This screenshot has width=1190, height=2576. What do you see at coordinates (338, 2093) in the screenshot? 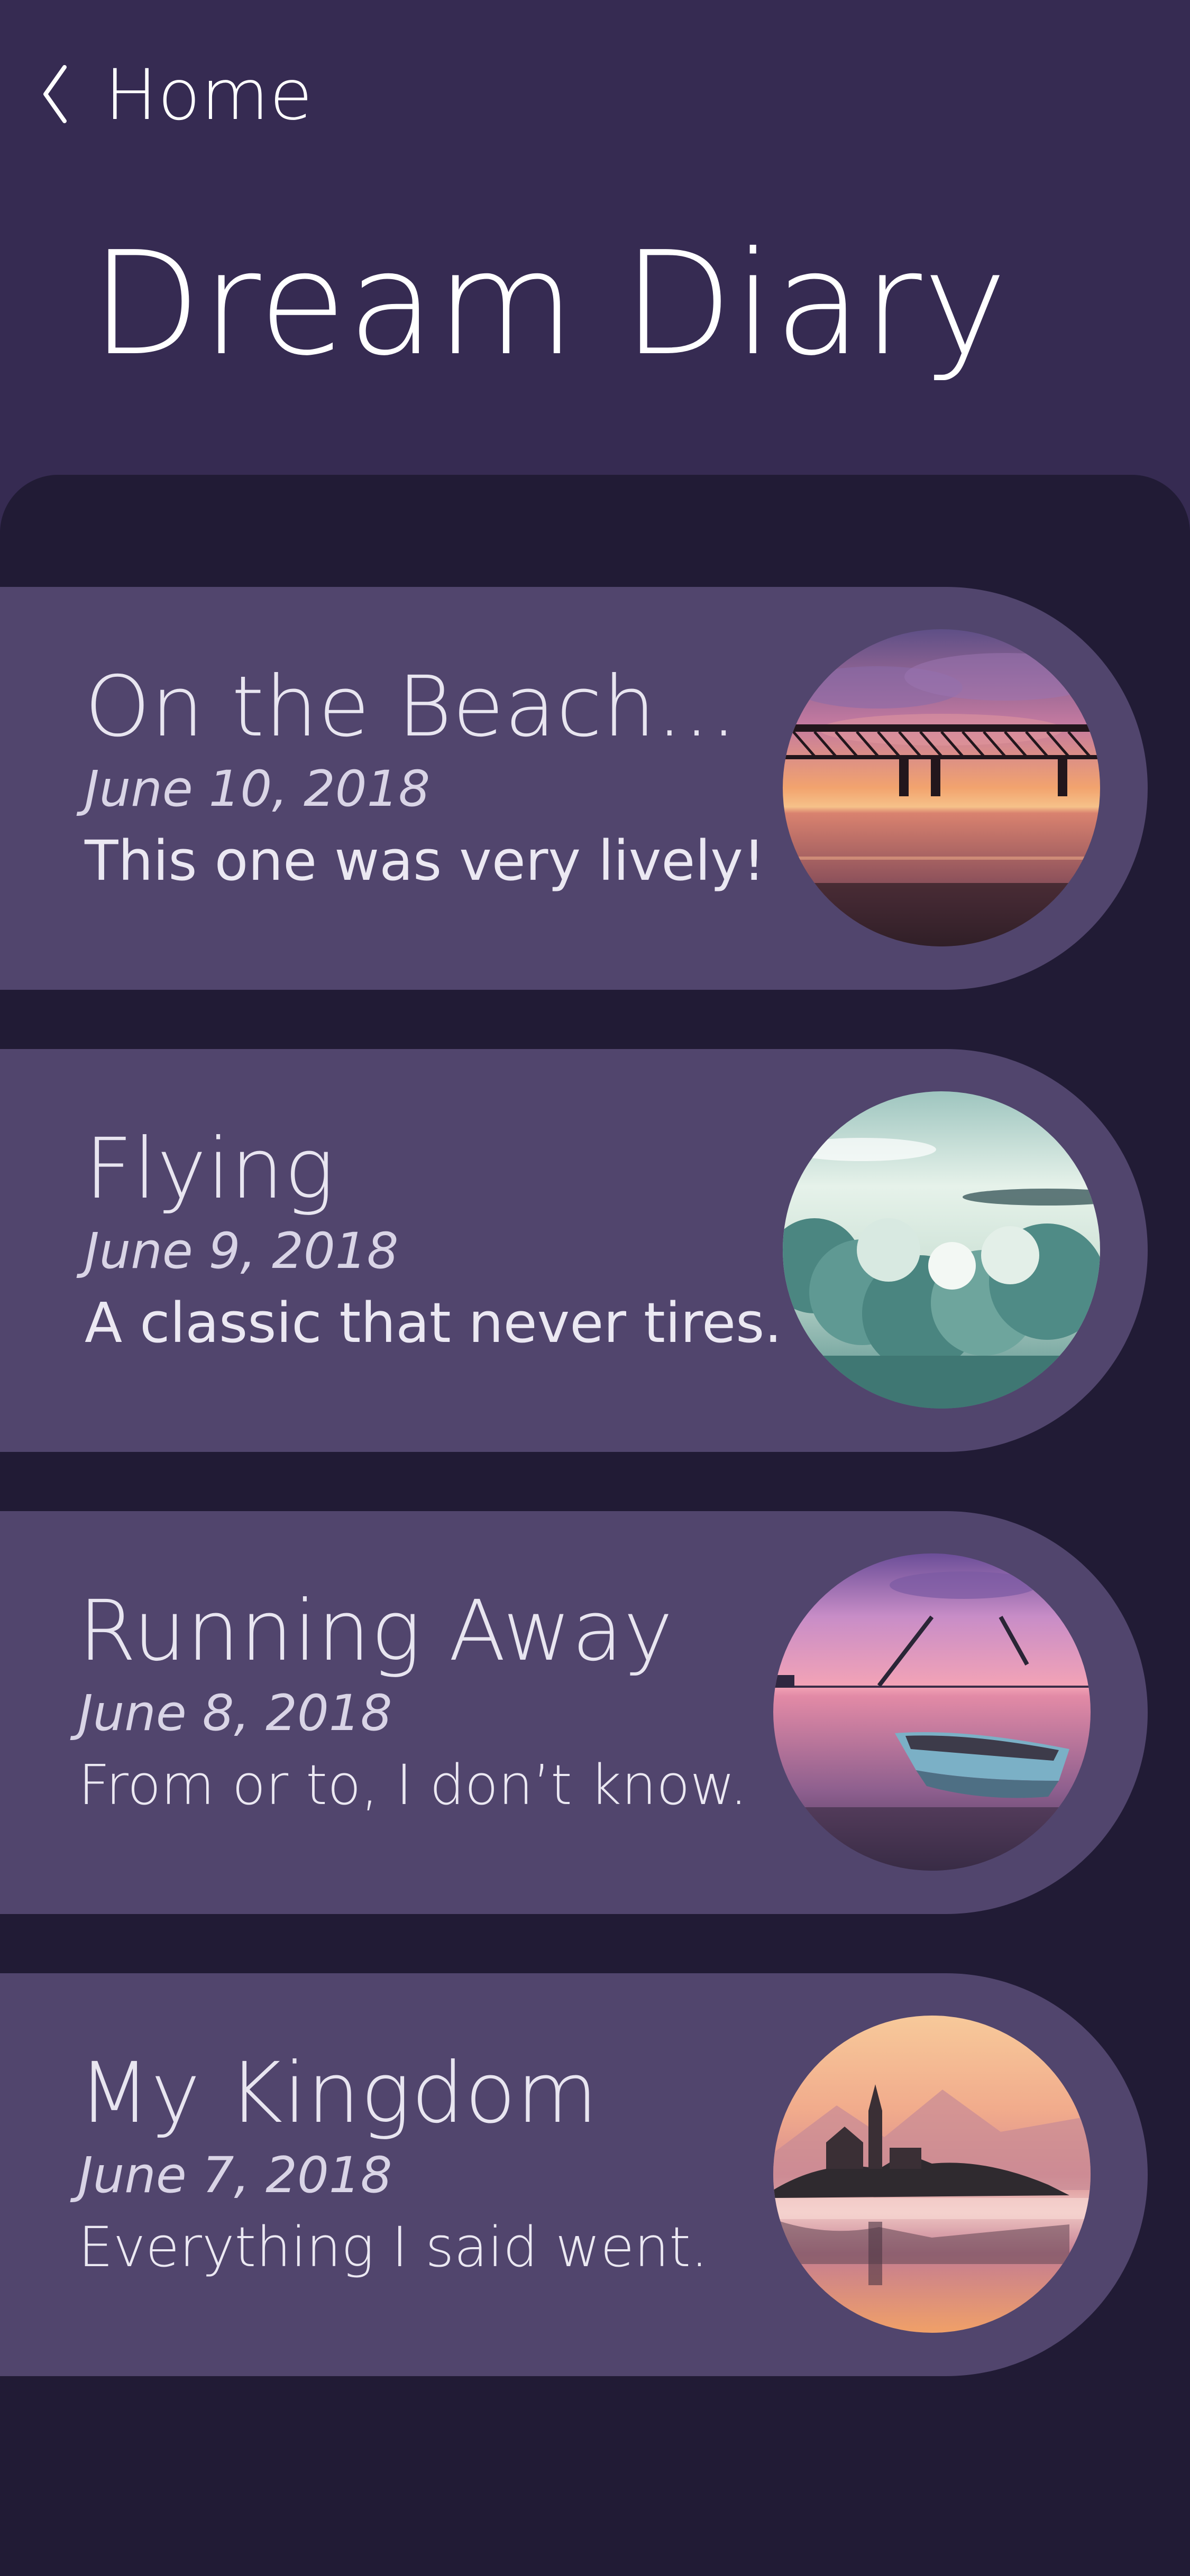
I see `dream-title: My Kingdom` at bounding box center [338, 2093].